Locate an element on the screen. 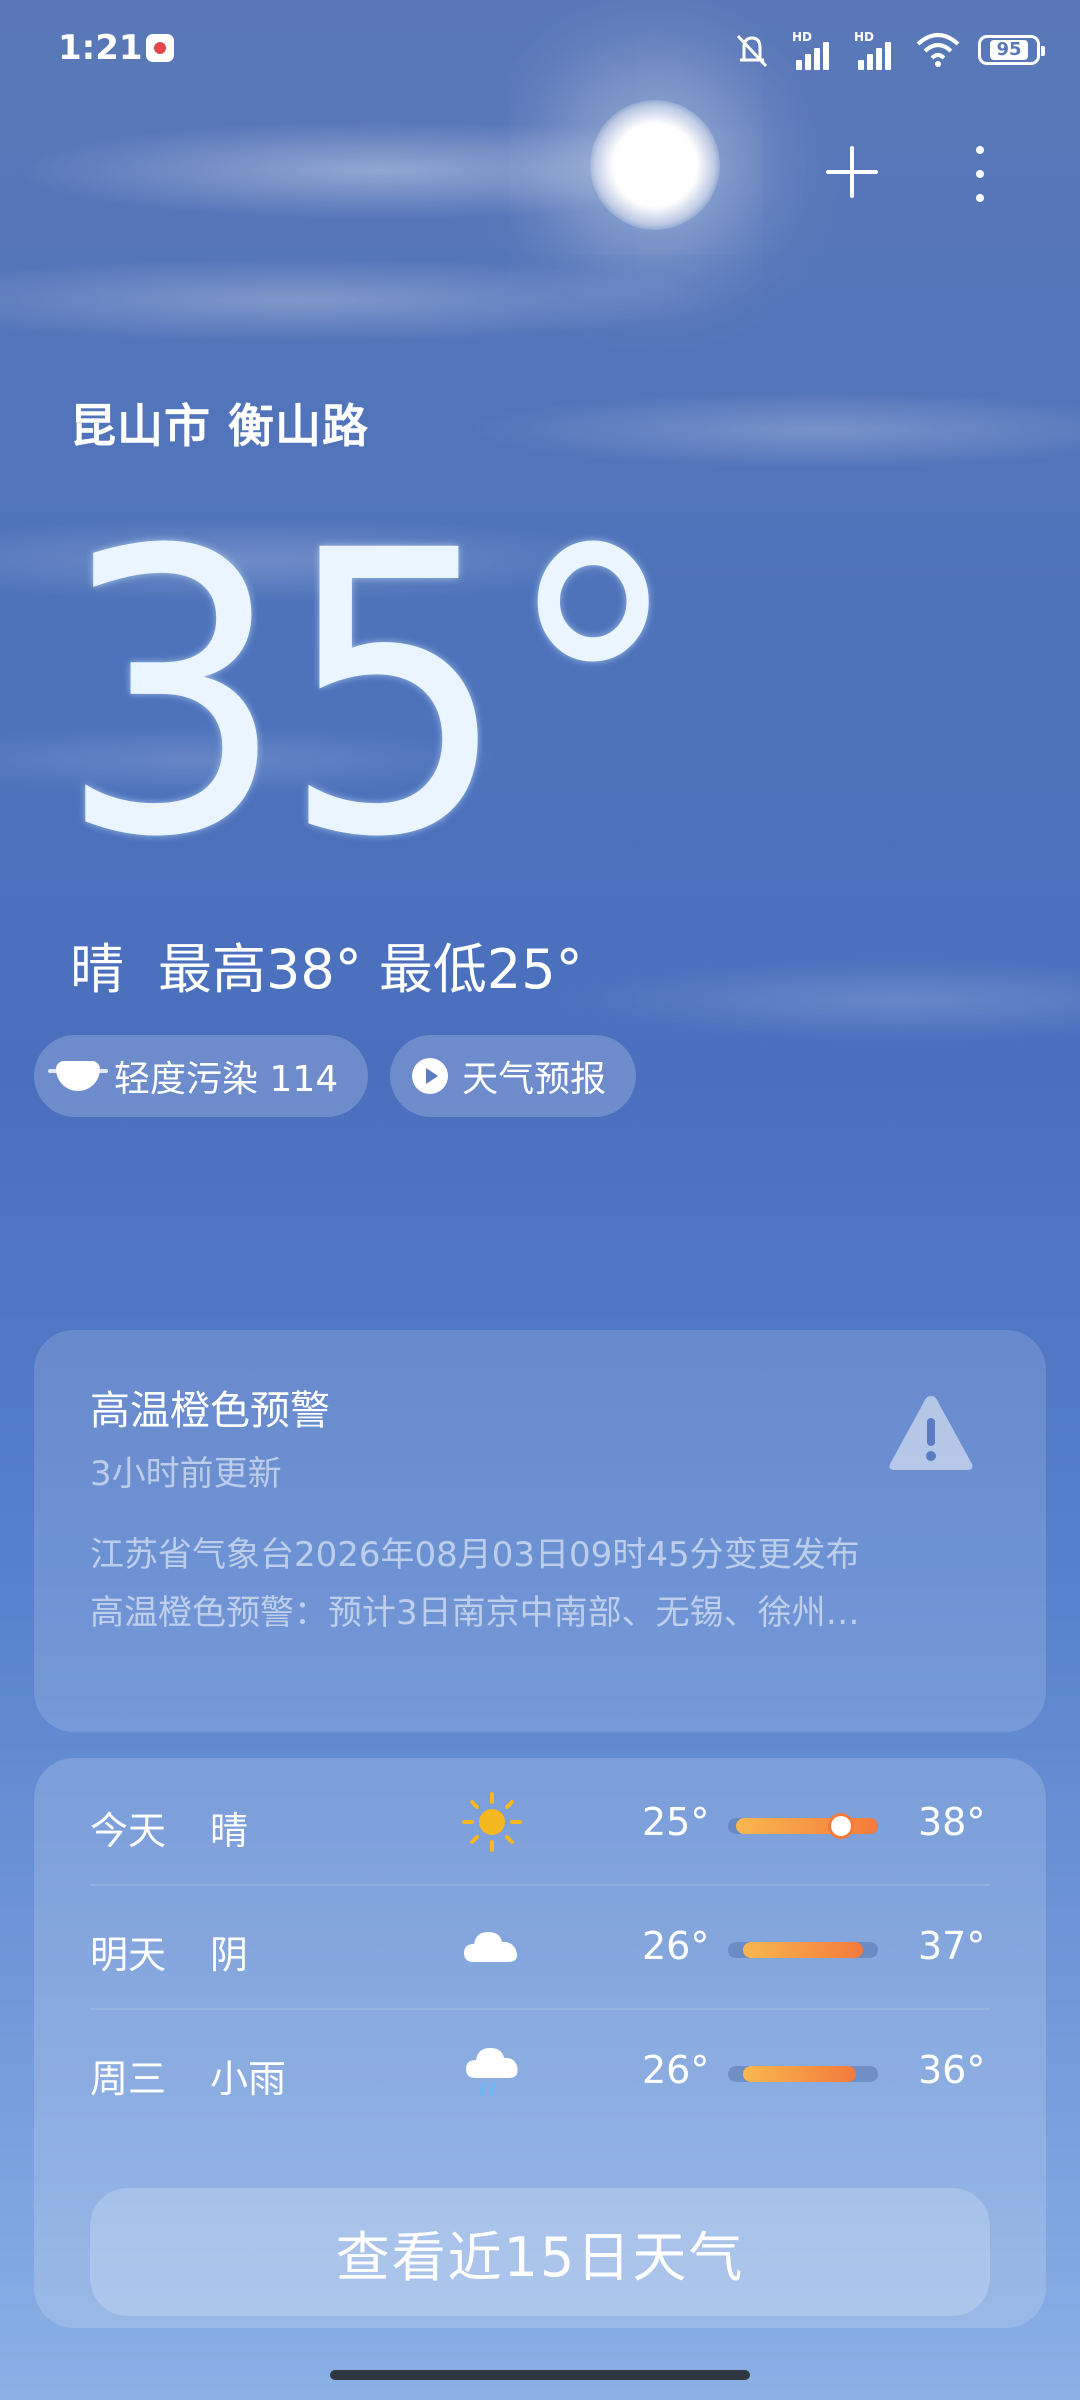 This screenshot has height=2400, width=1080. app-notification-icon is located at coordinates (160, 48).